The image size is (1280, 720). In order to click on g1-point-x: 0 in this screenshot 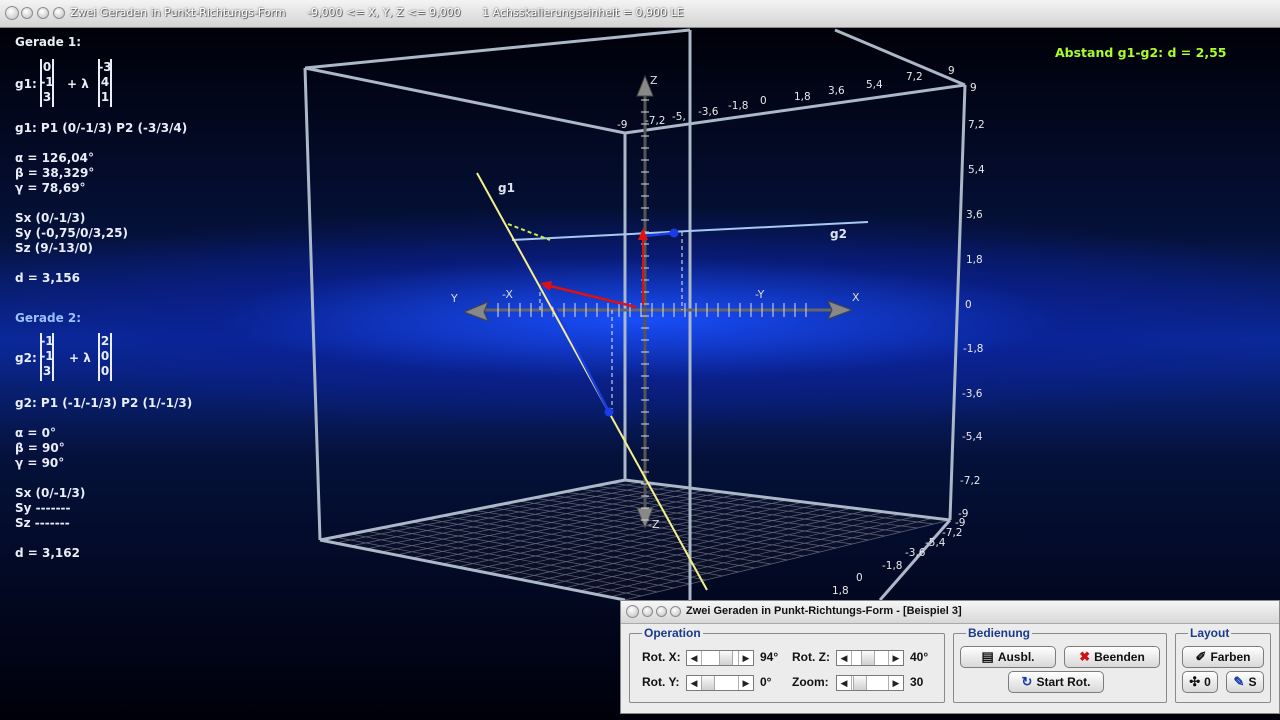, I will do `click(47, 67)`.